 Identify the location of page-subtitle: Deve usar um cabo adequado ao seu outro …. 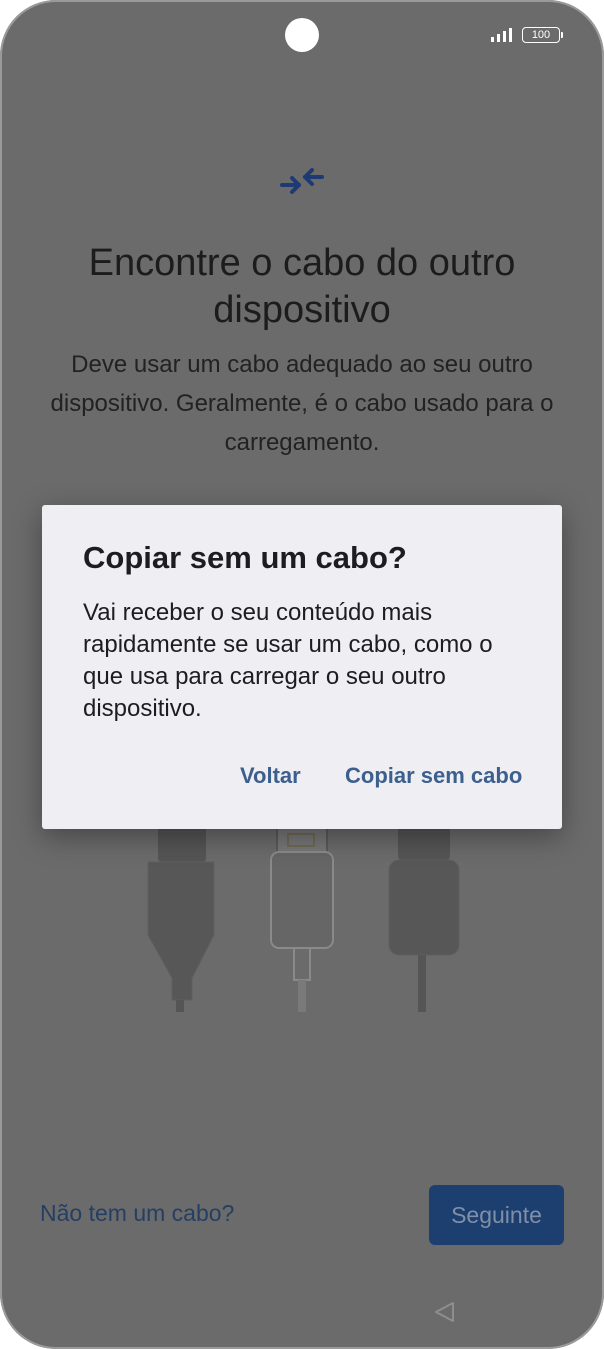
(302, 403).